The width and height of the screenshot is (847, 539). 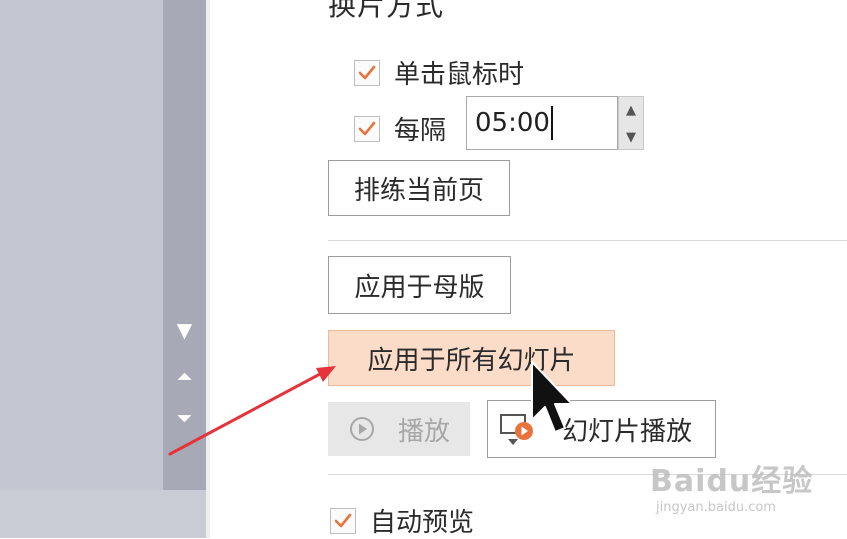 I want to click on section-title: 换片方式, so click(x=386, y=11).